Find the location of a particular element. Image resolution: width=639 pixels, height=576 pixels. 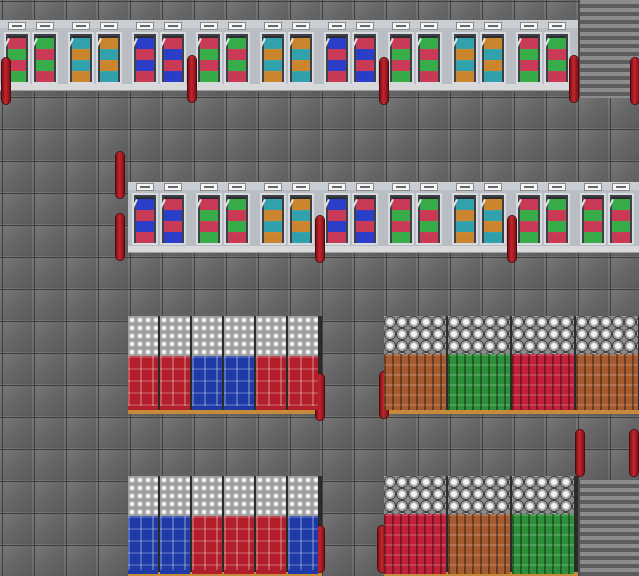

shelf-edge-middle is located at coordinates (383, 249).